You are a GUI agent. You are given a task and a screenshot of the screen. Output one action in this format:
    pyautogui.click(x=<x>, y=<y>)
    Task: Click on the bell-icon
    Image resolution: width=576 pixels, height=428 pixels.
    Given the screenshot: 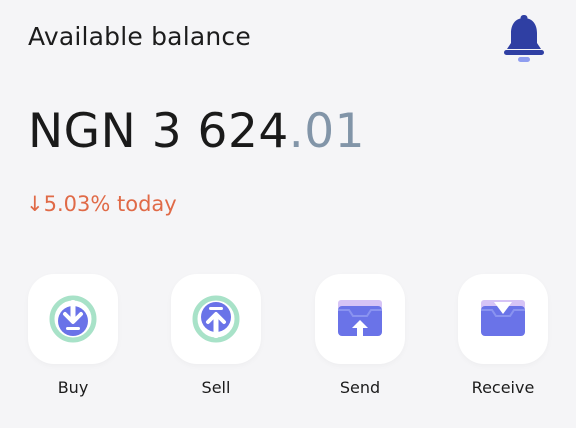 What is the action you would take?
    pyautogui.click(x=524, y=40)
    